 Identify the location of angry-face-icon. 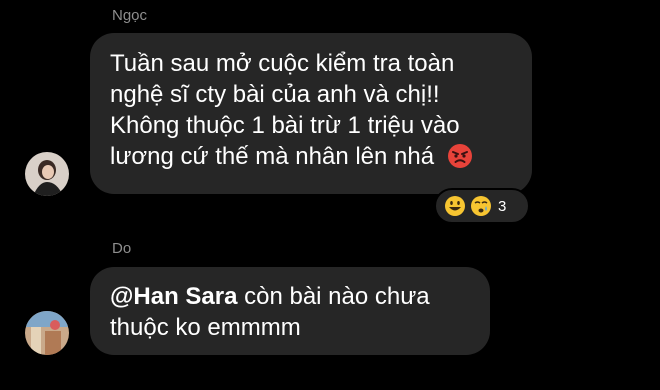
(459, 156).